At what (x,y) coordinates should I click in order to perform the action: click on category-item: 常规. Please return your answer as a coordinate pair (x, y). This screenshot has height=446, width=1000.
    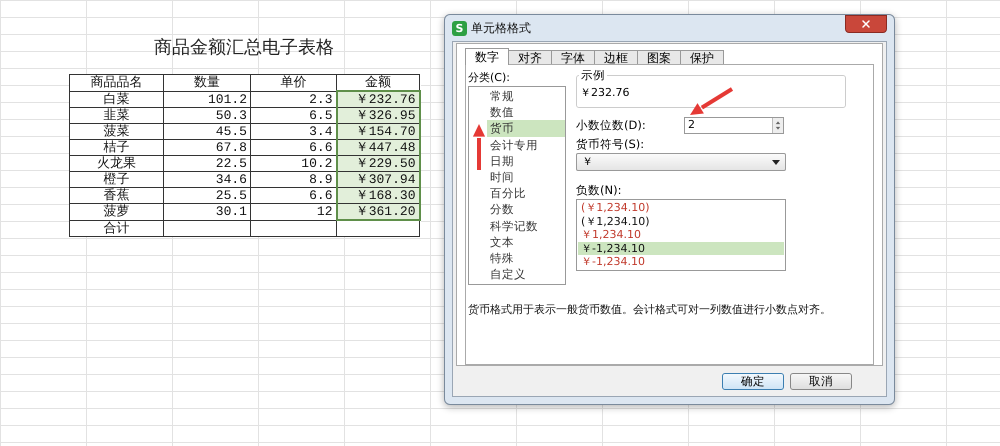
    Looking at the image, I should click on (526, 96).